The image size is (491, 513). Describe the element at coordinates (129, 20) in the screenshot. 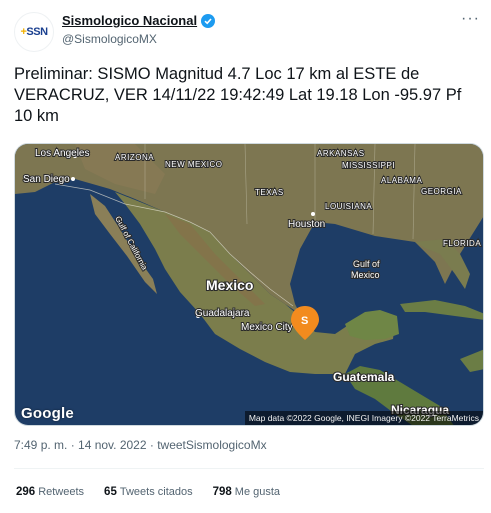

I see `display-name-text: Sismologico Nacional` at that location.